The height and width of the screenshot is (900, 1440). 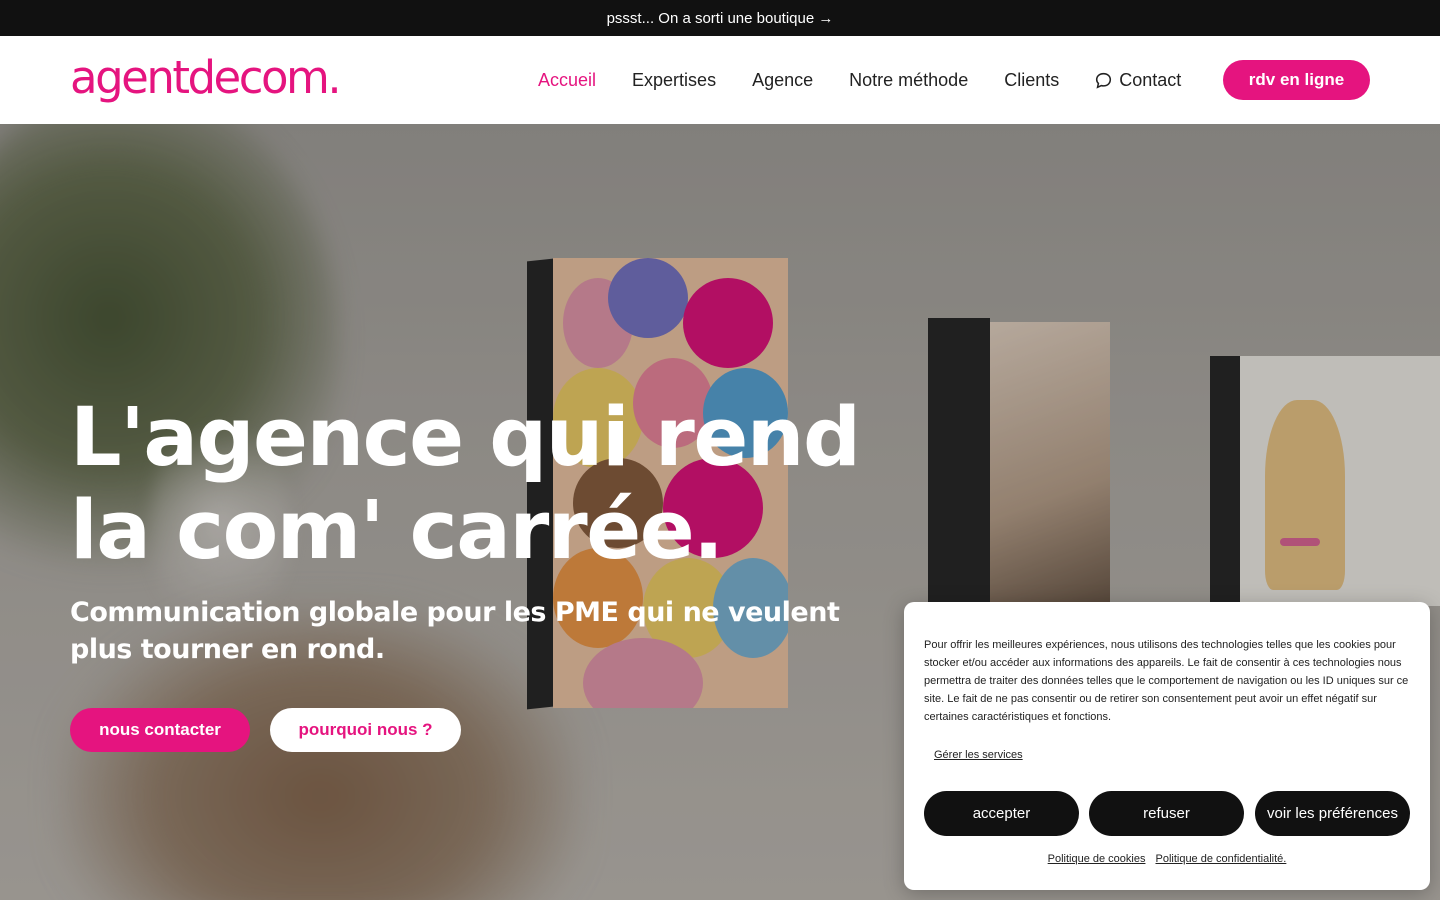 I want to click on announcement-bar: pssst... On a sorti une boutique →, so click(x=720, y=18).